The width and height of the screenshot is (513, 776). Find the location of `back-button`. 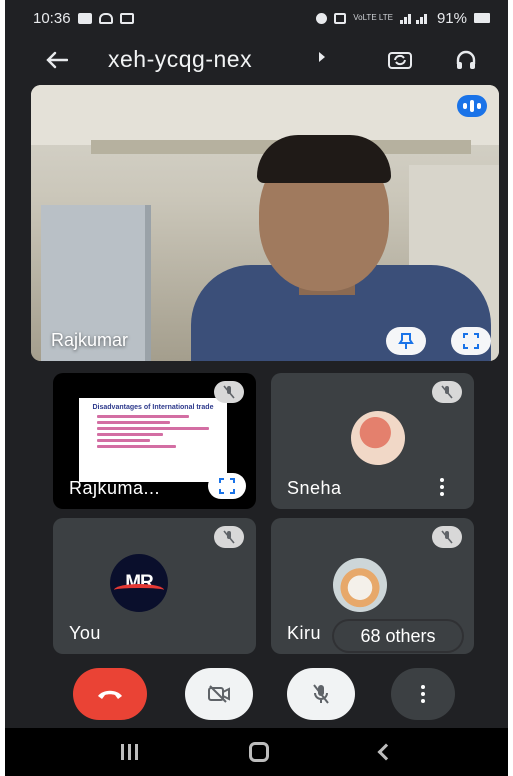

back-button is located at coordinates (57, 60).